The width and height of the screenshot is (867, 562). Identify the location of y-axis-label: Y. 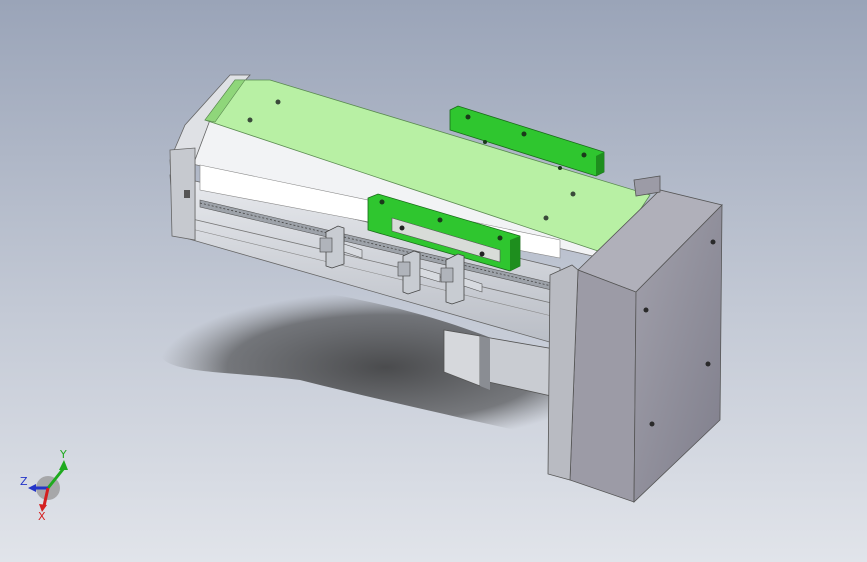
(63, 454).